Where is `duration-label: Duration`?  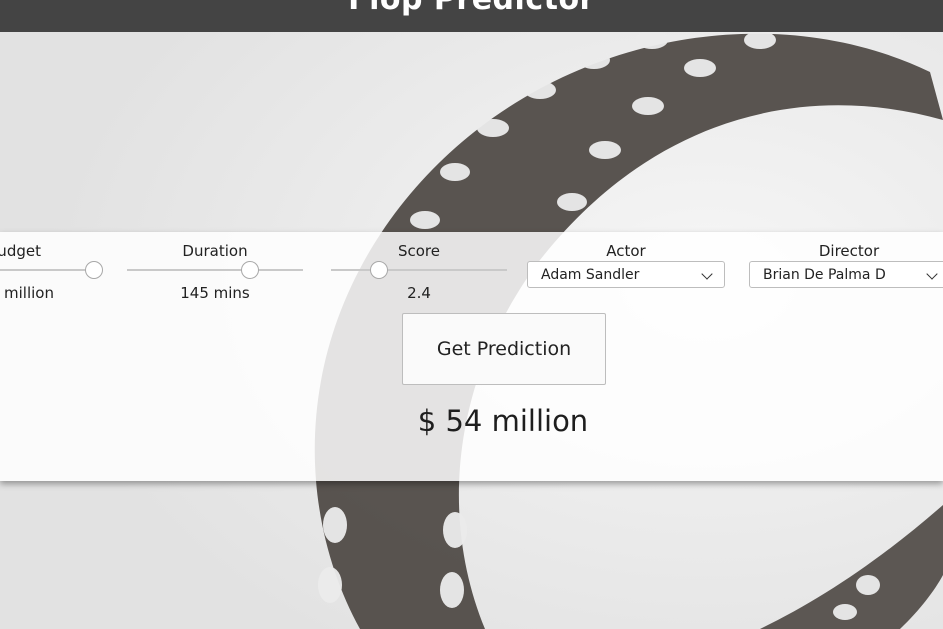
duration-label: Duration is located at coordinates (215, 251).